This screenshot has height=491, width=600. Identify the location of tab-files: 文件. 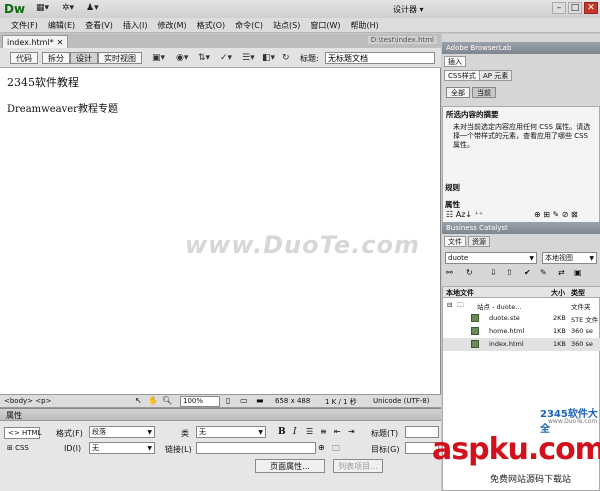
(455, 241).